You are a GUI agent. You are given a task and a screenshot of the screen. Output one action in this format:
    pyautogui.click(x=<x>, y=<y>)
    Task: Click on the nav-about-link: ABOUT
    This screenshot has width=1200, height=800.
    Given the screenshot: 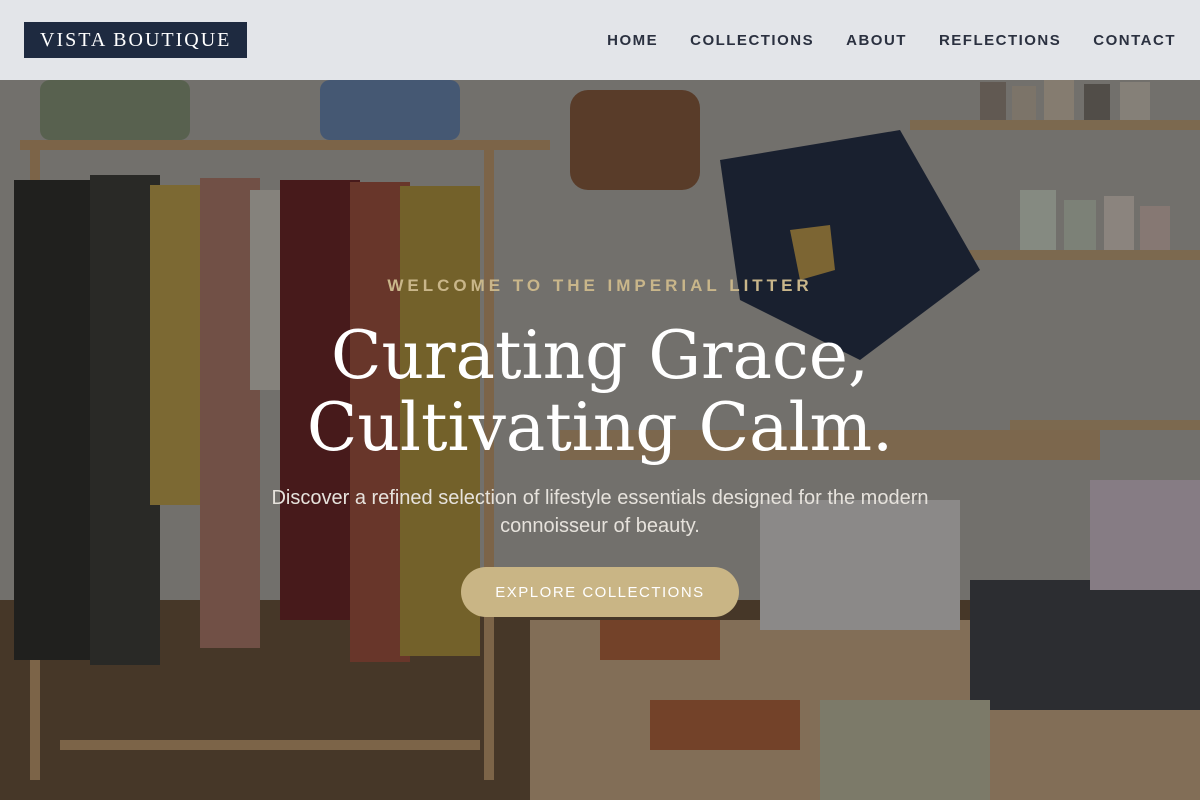 What is the action you would take?
    pyautogui.click(x=876, y=40)
    